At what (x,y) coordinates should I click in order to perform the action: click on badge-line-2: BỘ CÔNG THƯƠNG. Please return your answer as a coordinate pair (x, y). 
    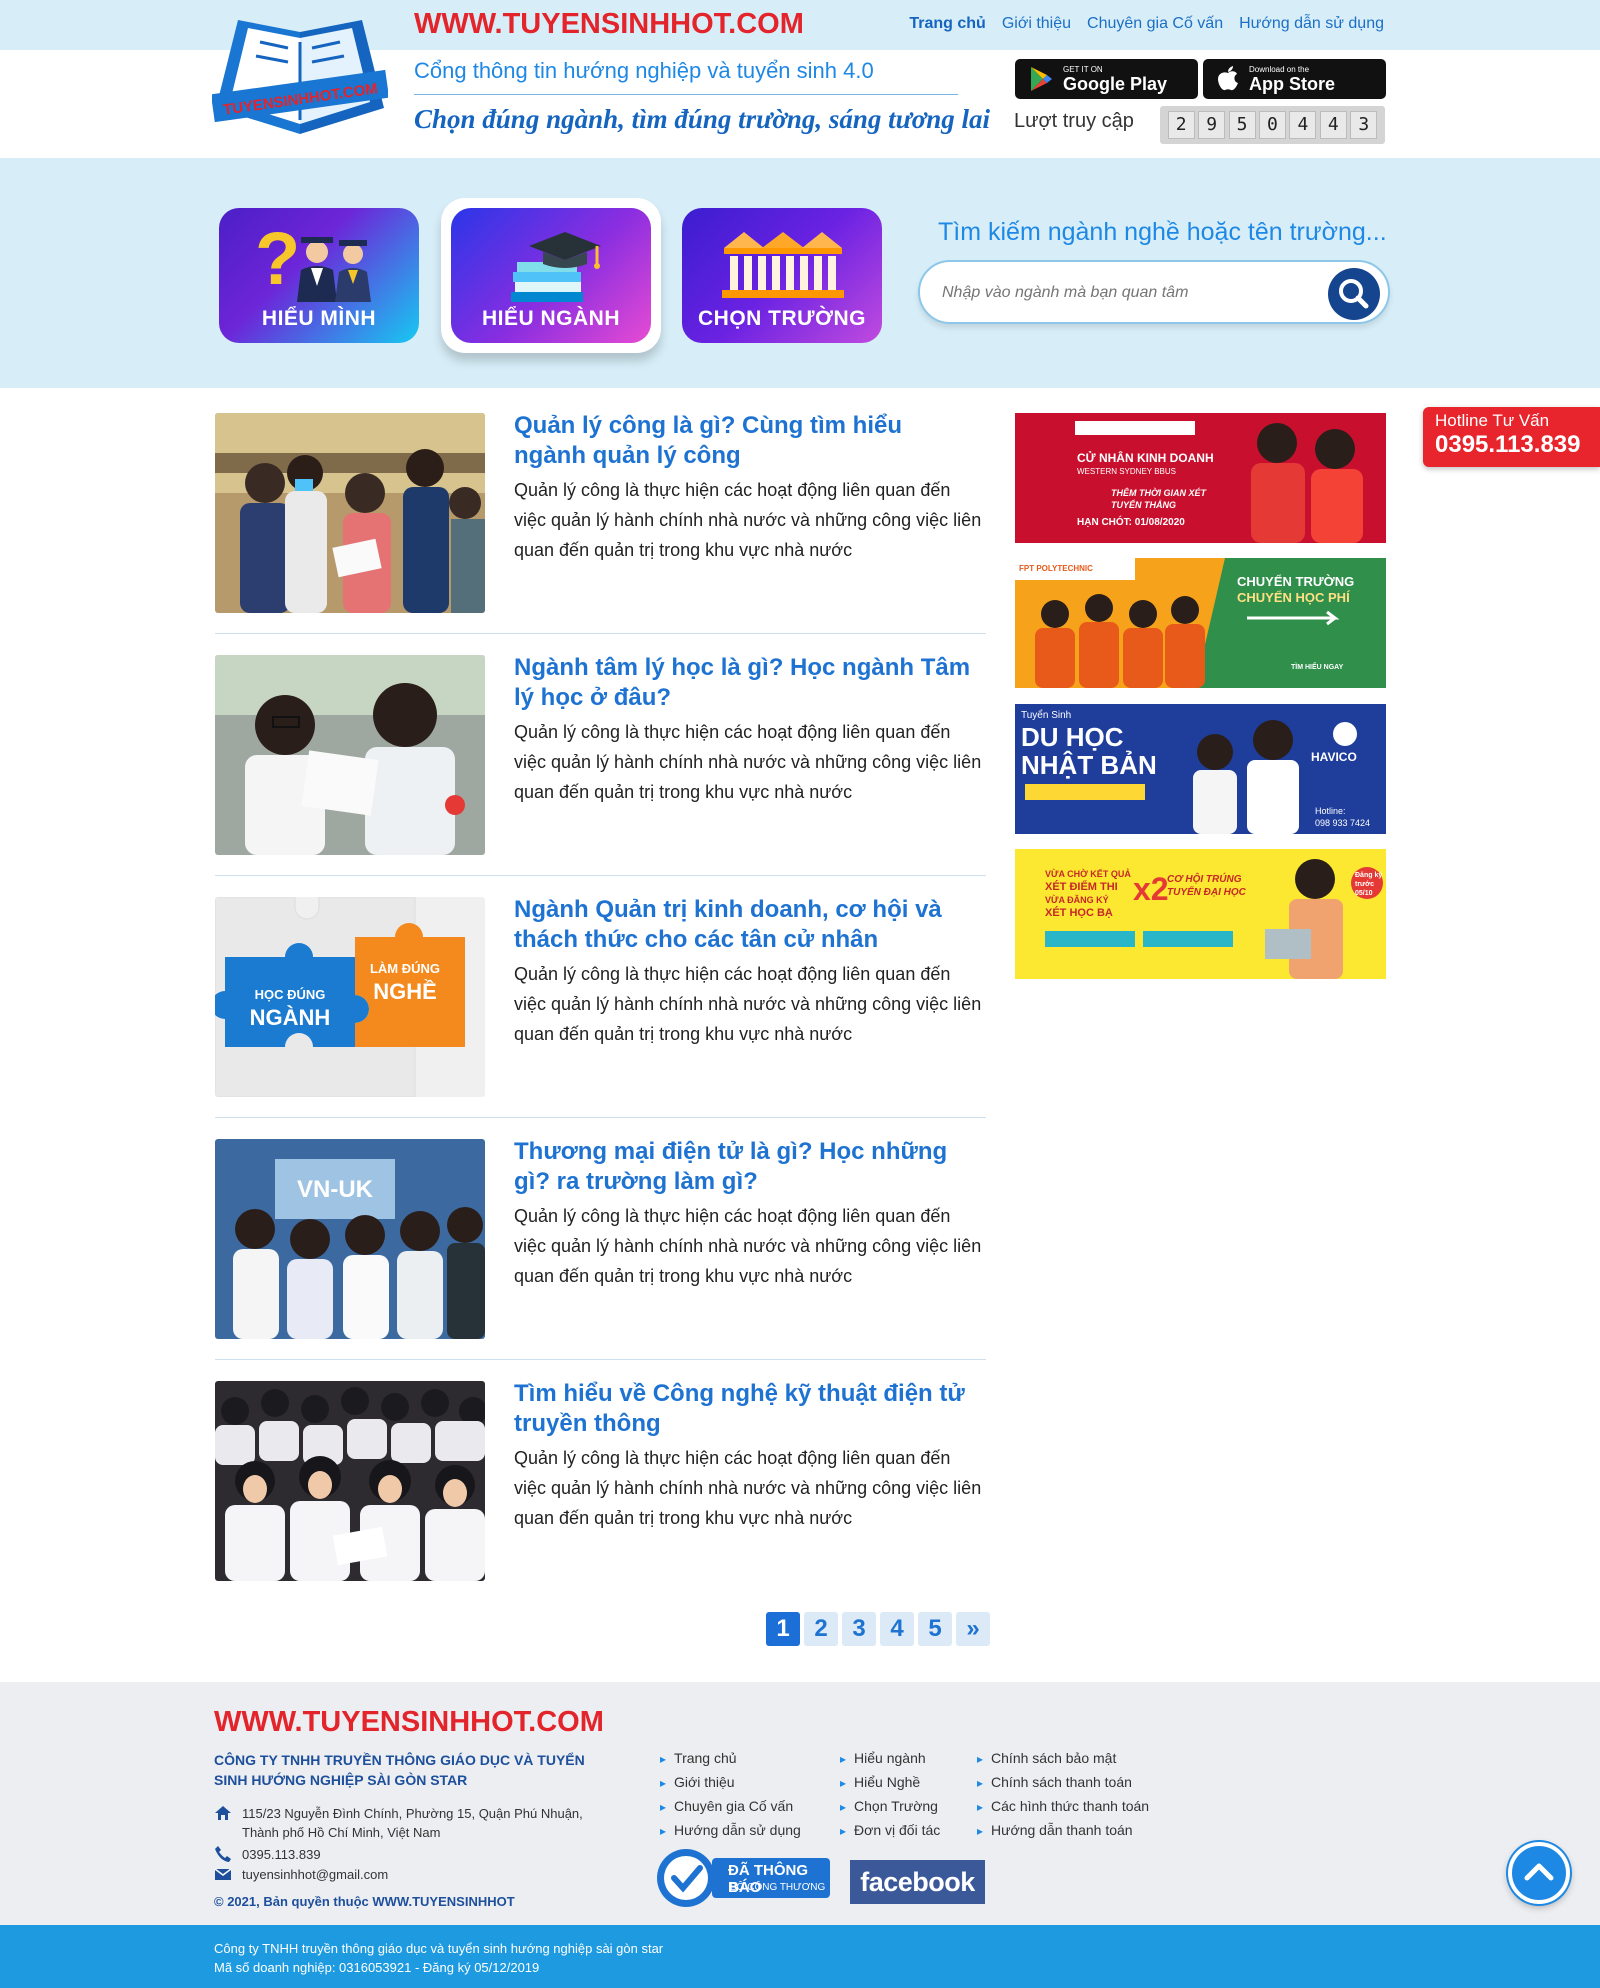
    Looking at the image, I should click on (778, 1887).